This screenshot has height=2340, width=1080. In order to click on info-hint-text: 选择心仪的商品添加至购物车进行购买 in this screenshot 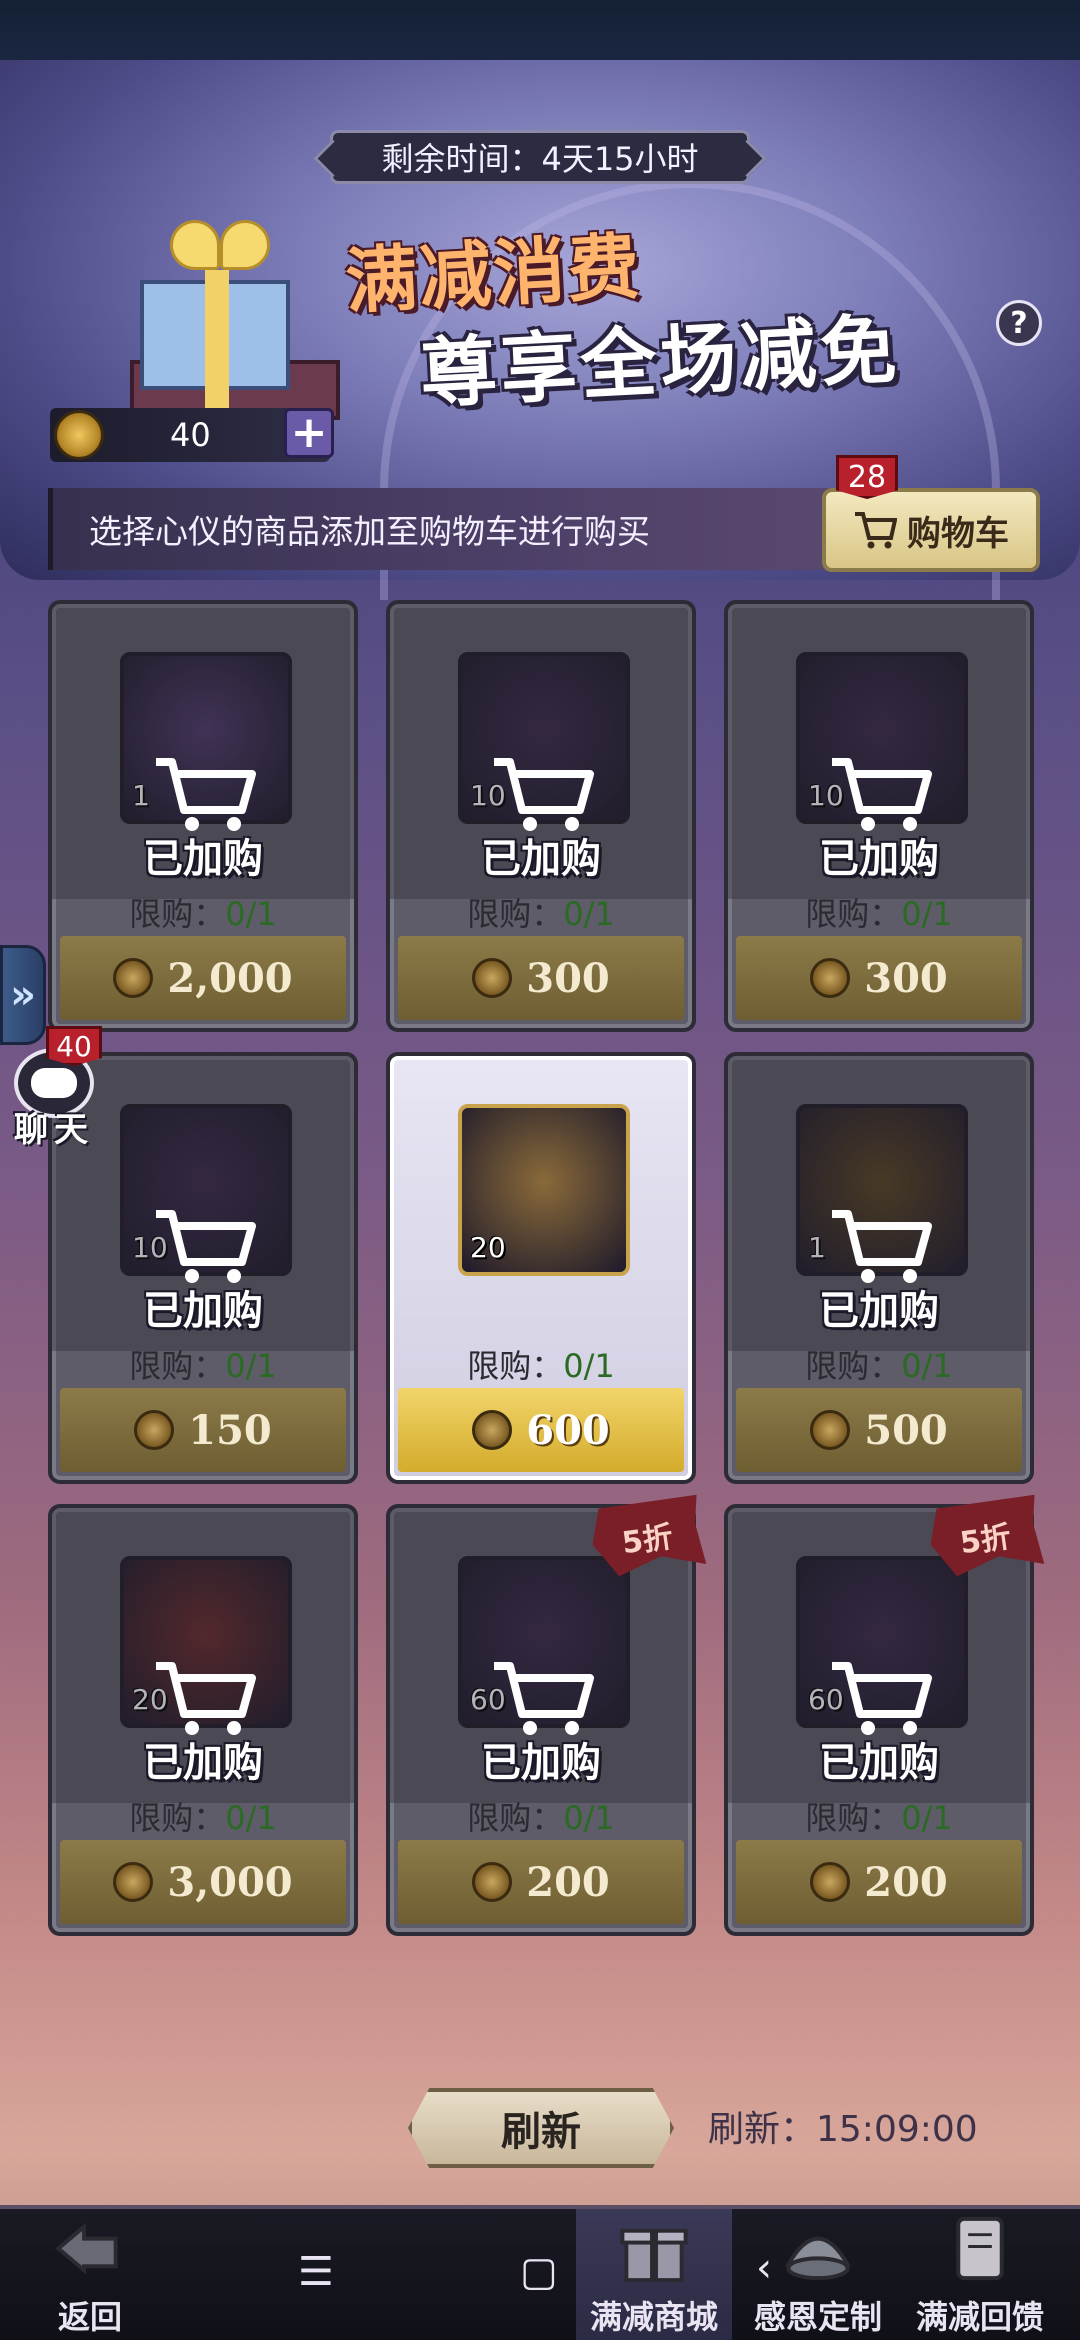, I will do `click(369, 531)`.